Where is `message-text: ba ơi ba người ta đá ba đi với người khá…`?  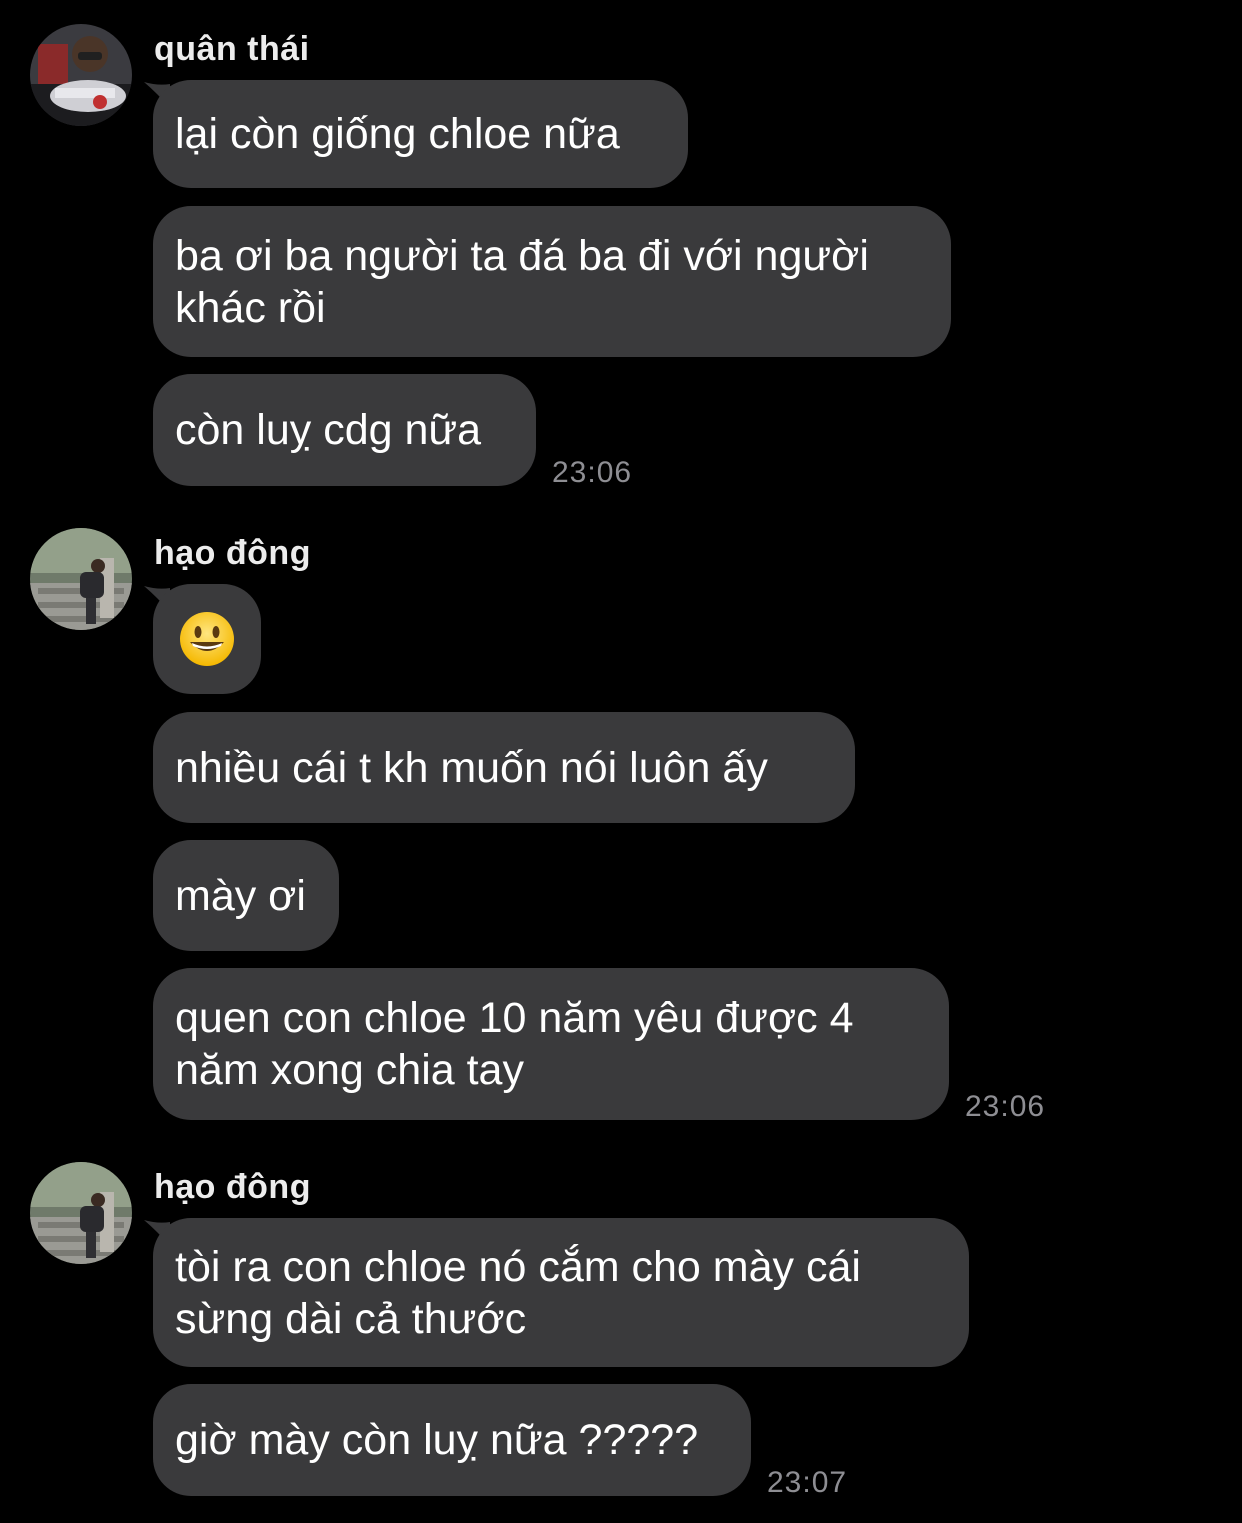
message-text: ba ơi ba người ta đá ba đi với người khá… is located at coordinates (522, 281).